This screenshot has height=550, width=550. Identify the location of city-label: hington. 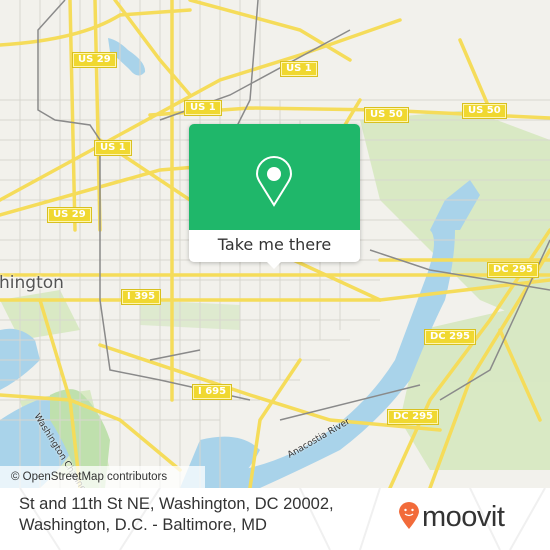
(32, 283).